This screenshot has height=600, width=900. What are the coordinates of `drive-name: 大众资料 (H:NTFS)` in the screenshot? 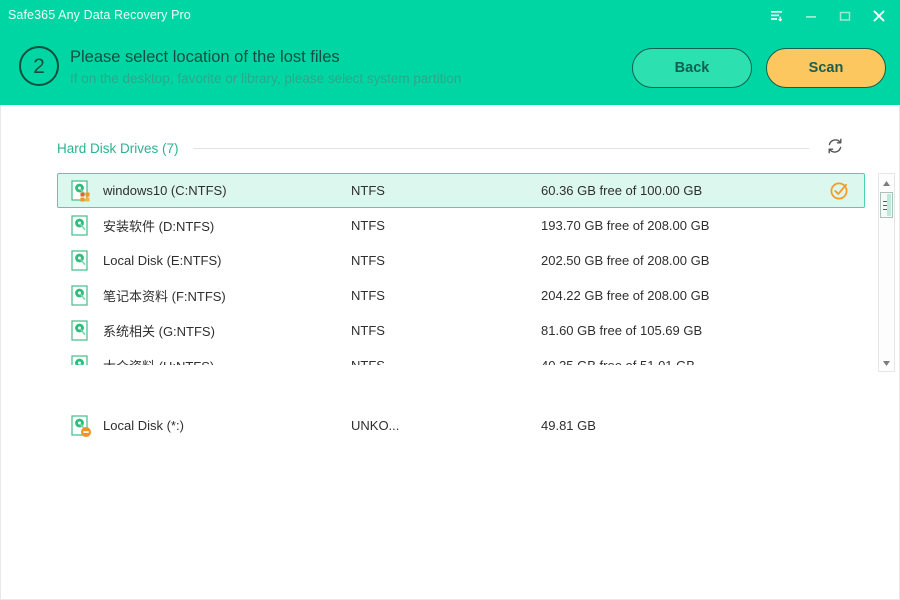 It's located at (227, 360).